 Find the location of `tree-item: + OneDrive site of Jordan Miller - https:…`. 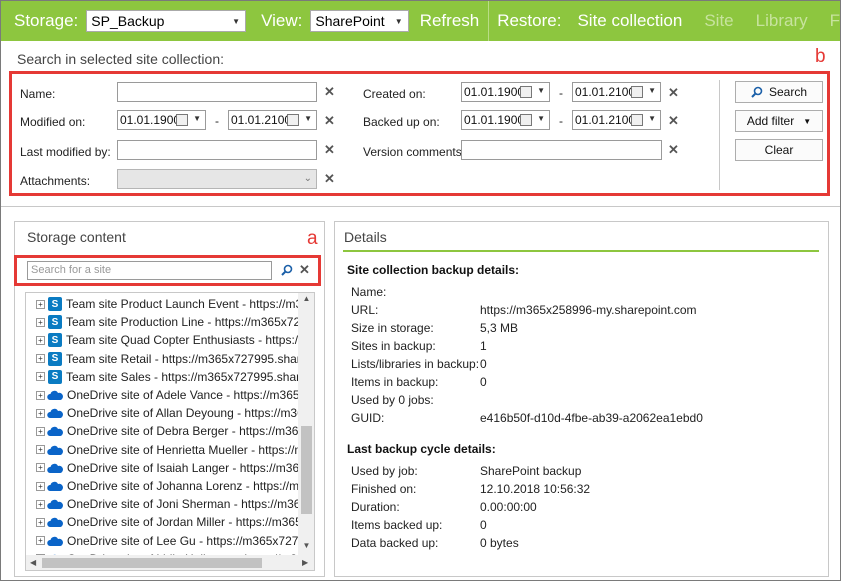

tree-item: + OneDrive site of Jordan Miller - https:… is located at coordinates (162, 522).